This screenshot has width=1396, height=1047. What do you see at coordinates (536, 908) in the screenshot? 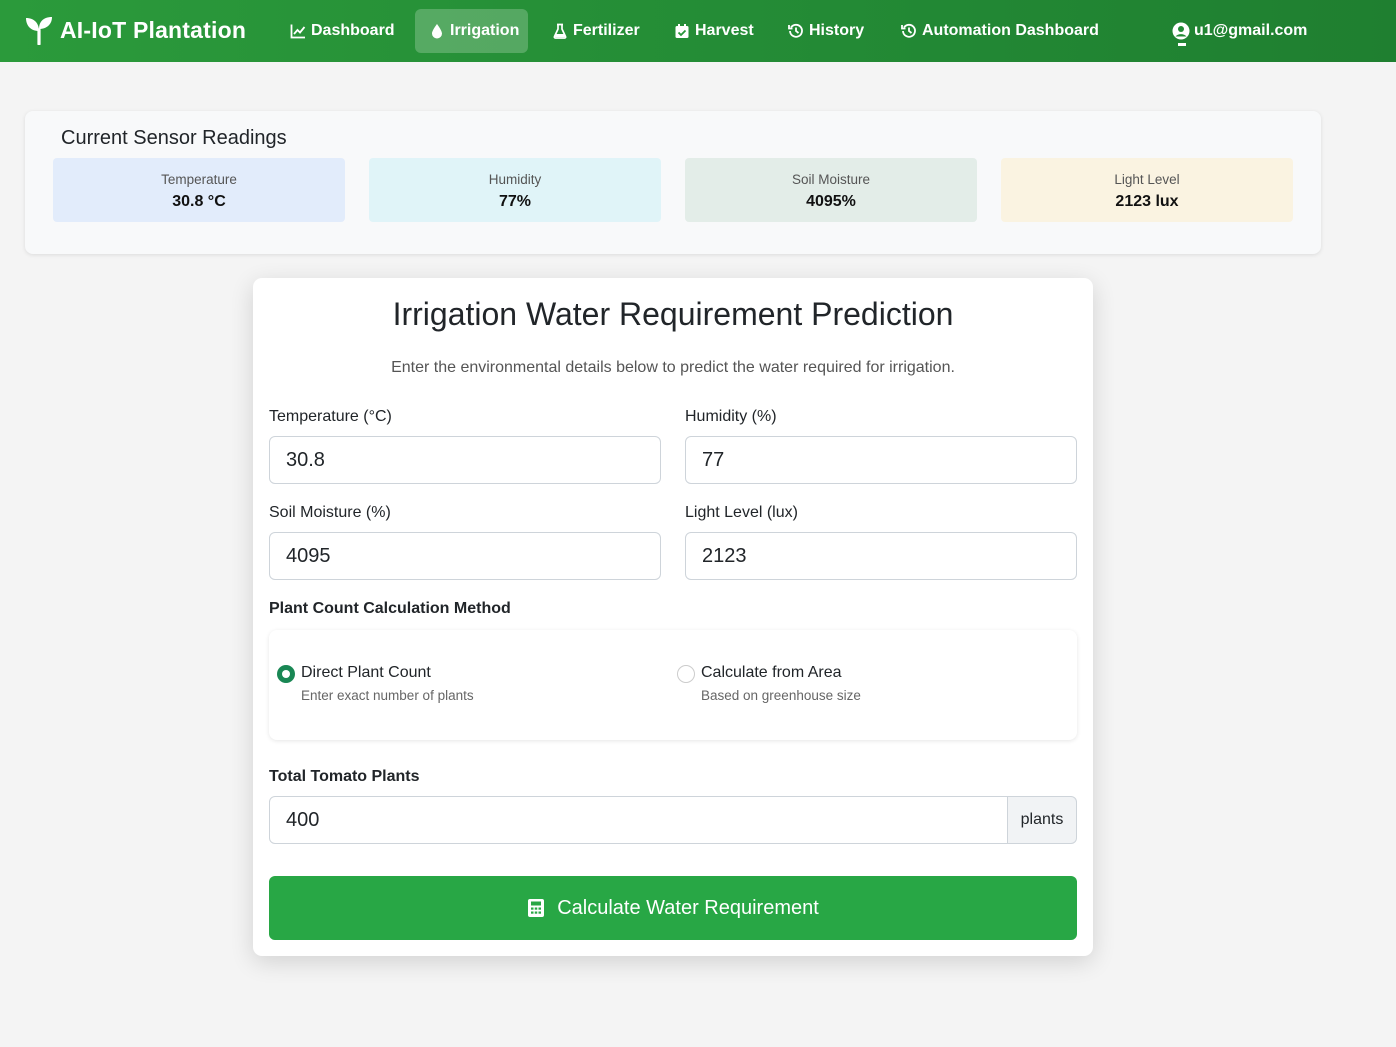
I see `calculator-icon` at bounding box center [536, 908].